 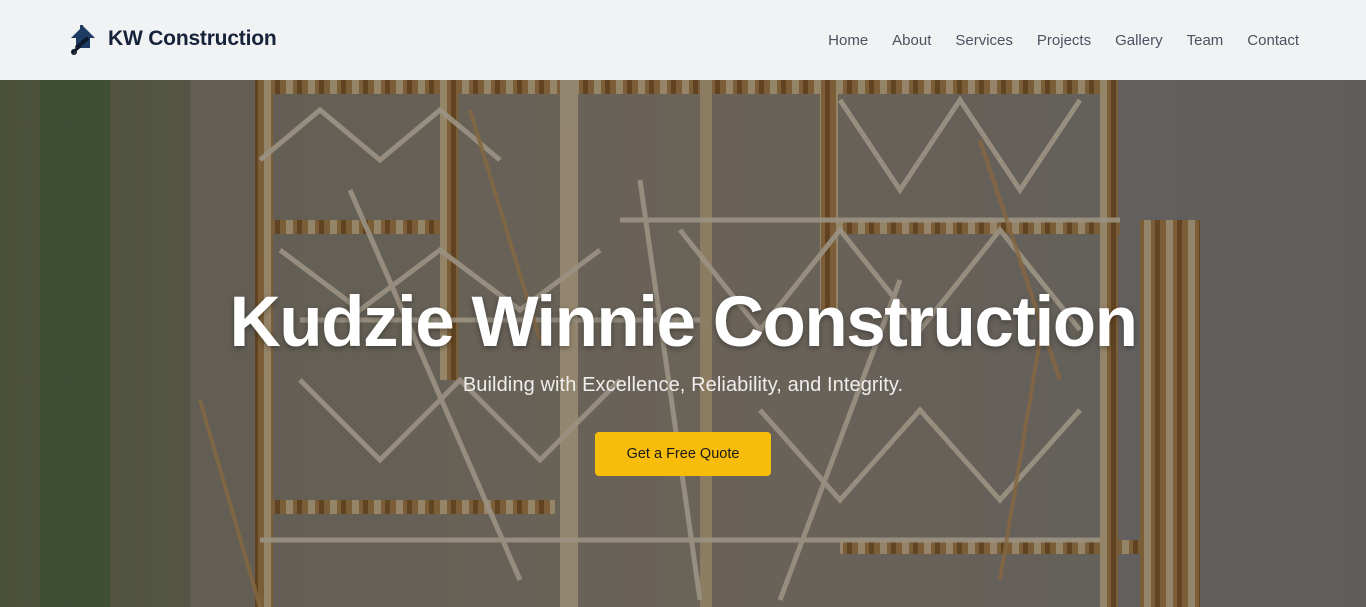 I want to click on brand-name: KW Construction, so click(x=192, y=38).